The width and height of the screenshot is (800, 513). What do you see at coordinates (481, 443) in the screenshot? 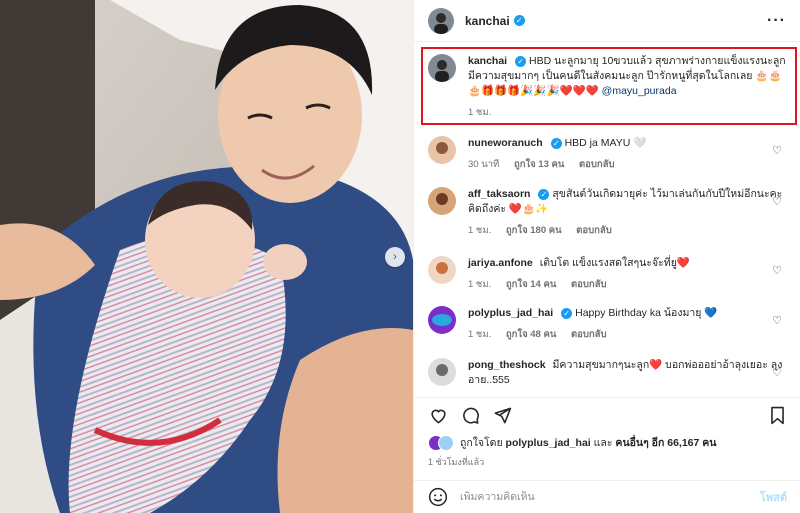
I see `likes-prefix: ถูกใจโดย` at bounding box center [481, 443].